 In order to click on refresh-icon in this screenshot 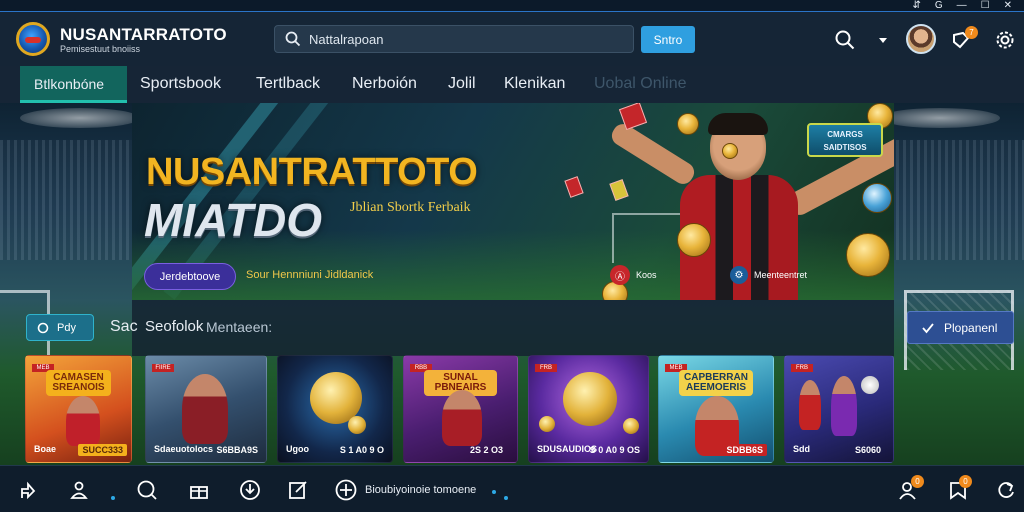, I will do `click(1006, 490)`.